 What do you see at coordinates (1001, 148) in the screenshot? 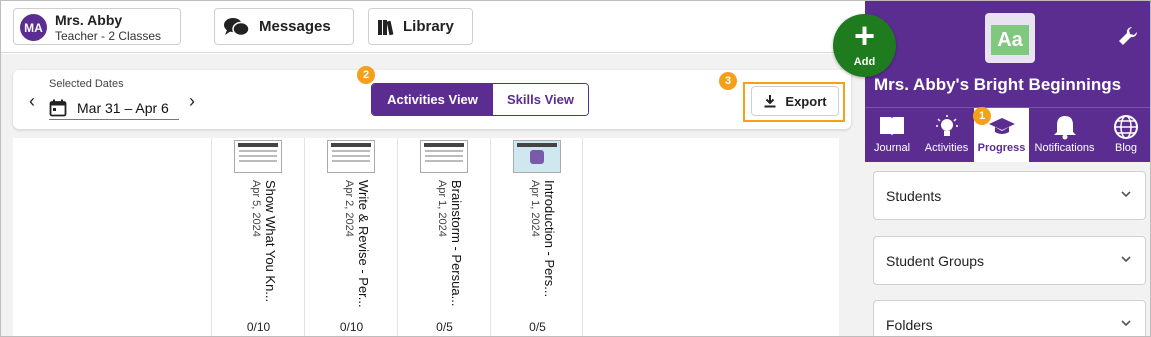
I see `tab-progress-label: Progress` at bounding box center [1001, 148].